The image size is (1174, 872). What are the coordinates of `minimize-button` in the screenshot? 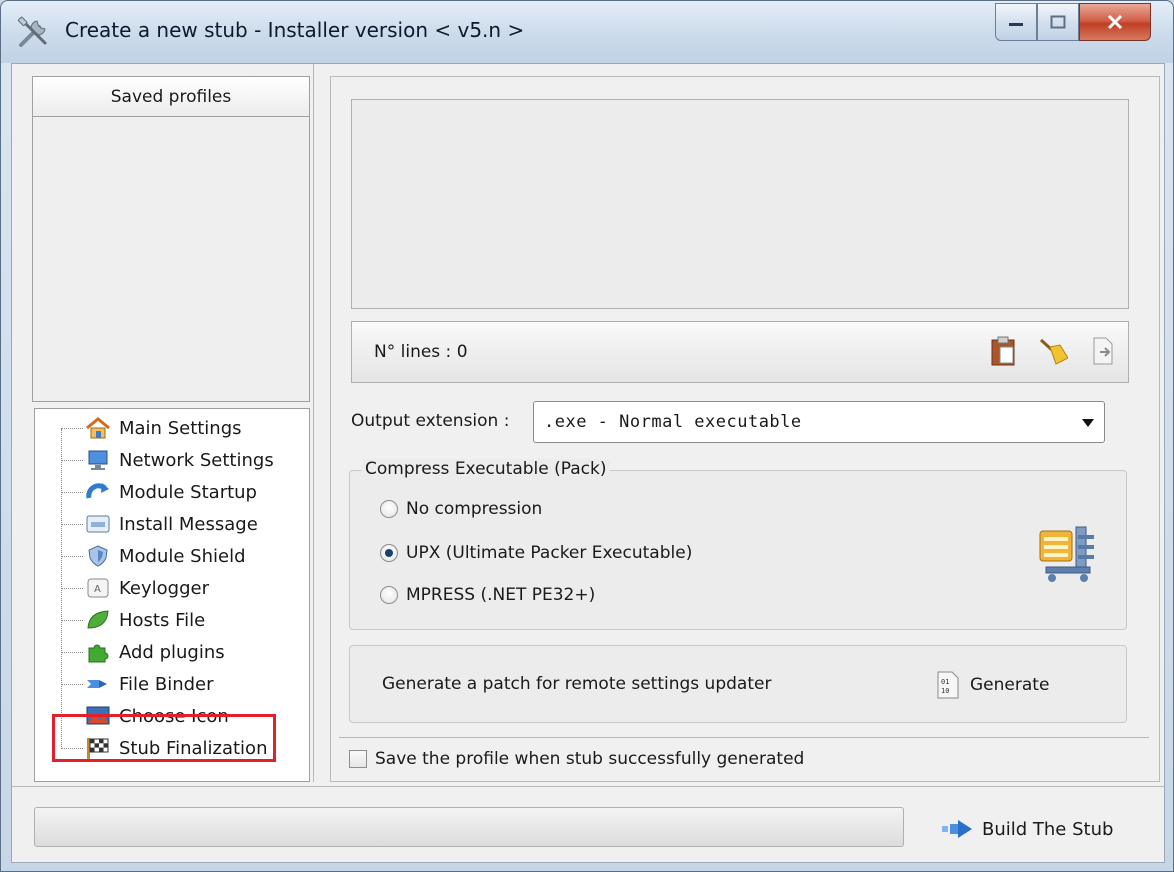 It's located at (1016, 22).